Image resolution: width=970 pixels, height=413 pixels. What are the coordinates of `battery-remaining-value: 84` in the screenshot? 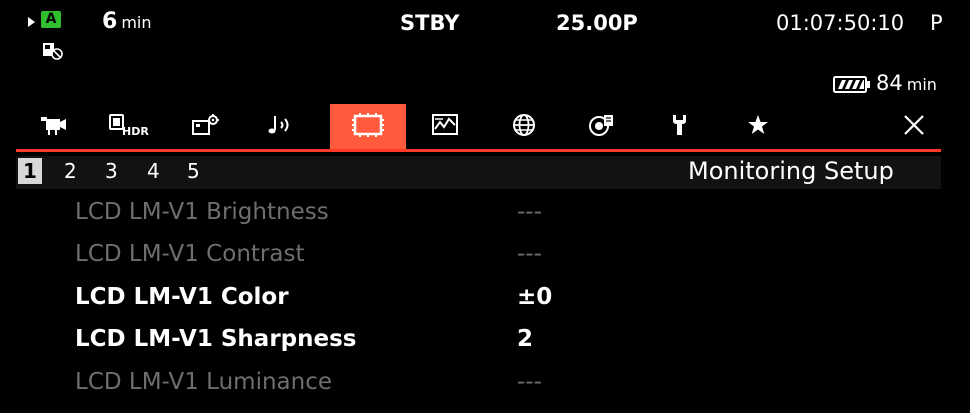 It's located at (889, 83).